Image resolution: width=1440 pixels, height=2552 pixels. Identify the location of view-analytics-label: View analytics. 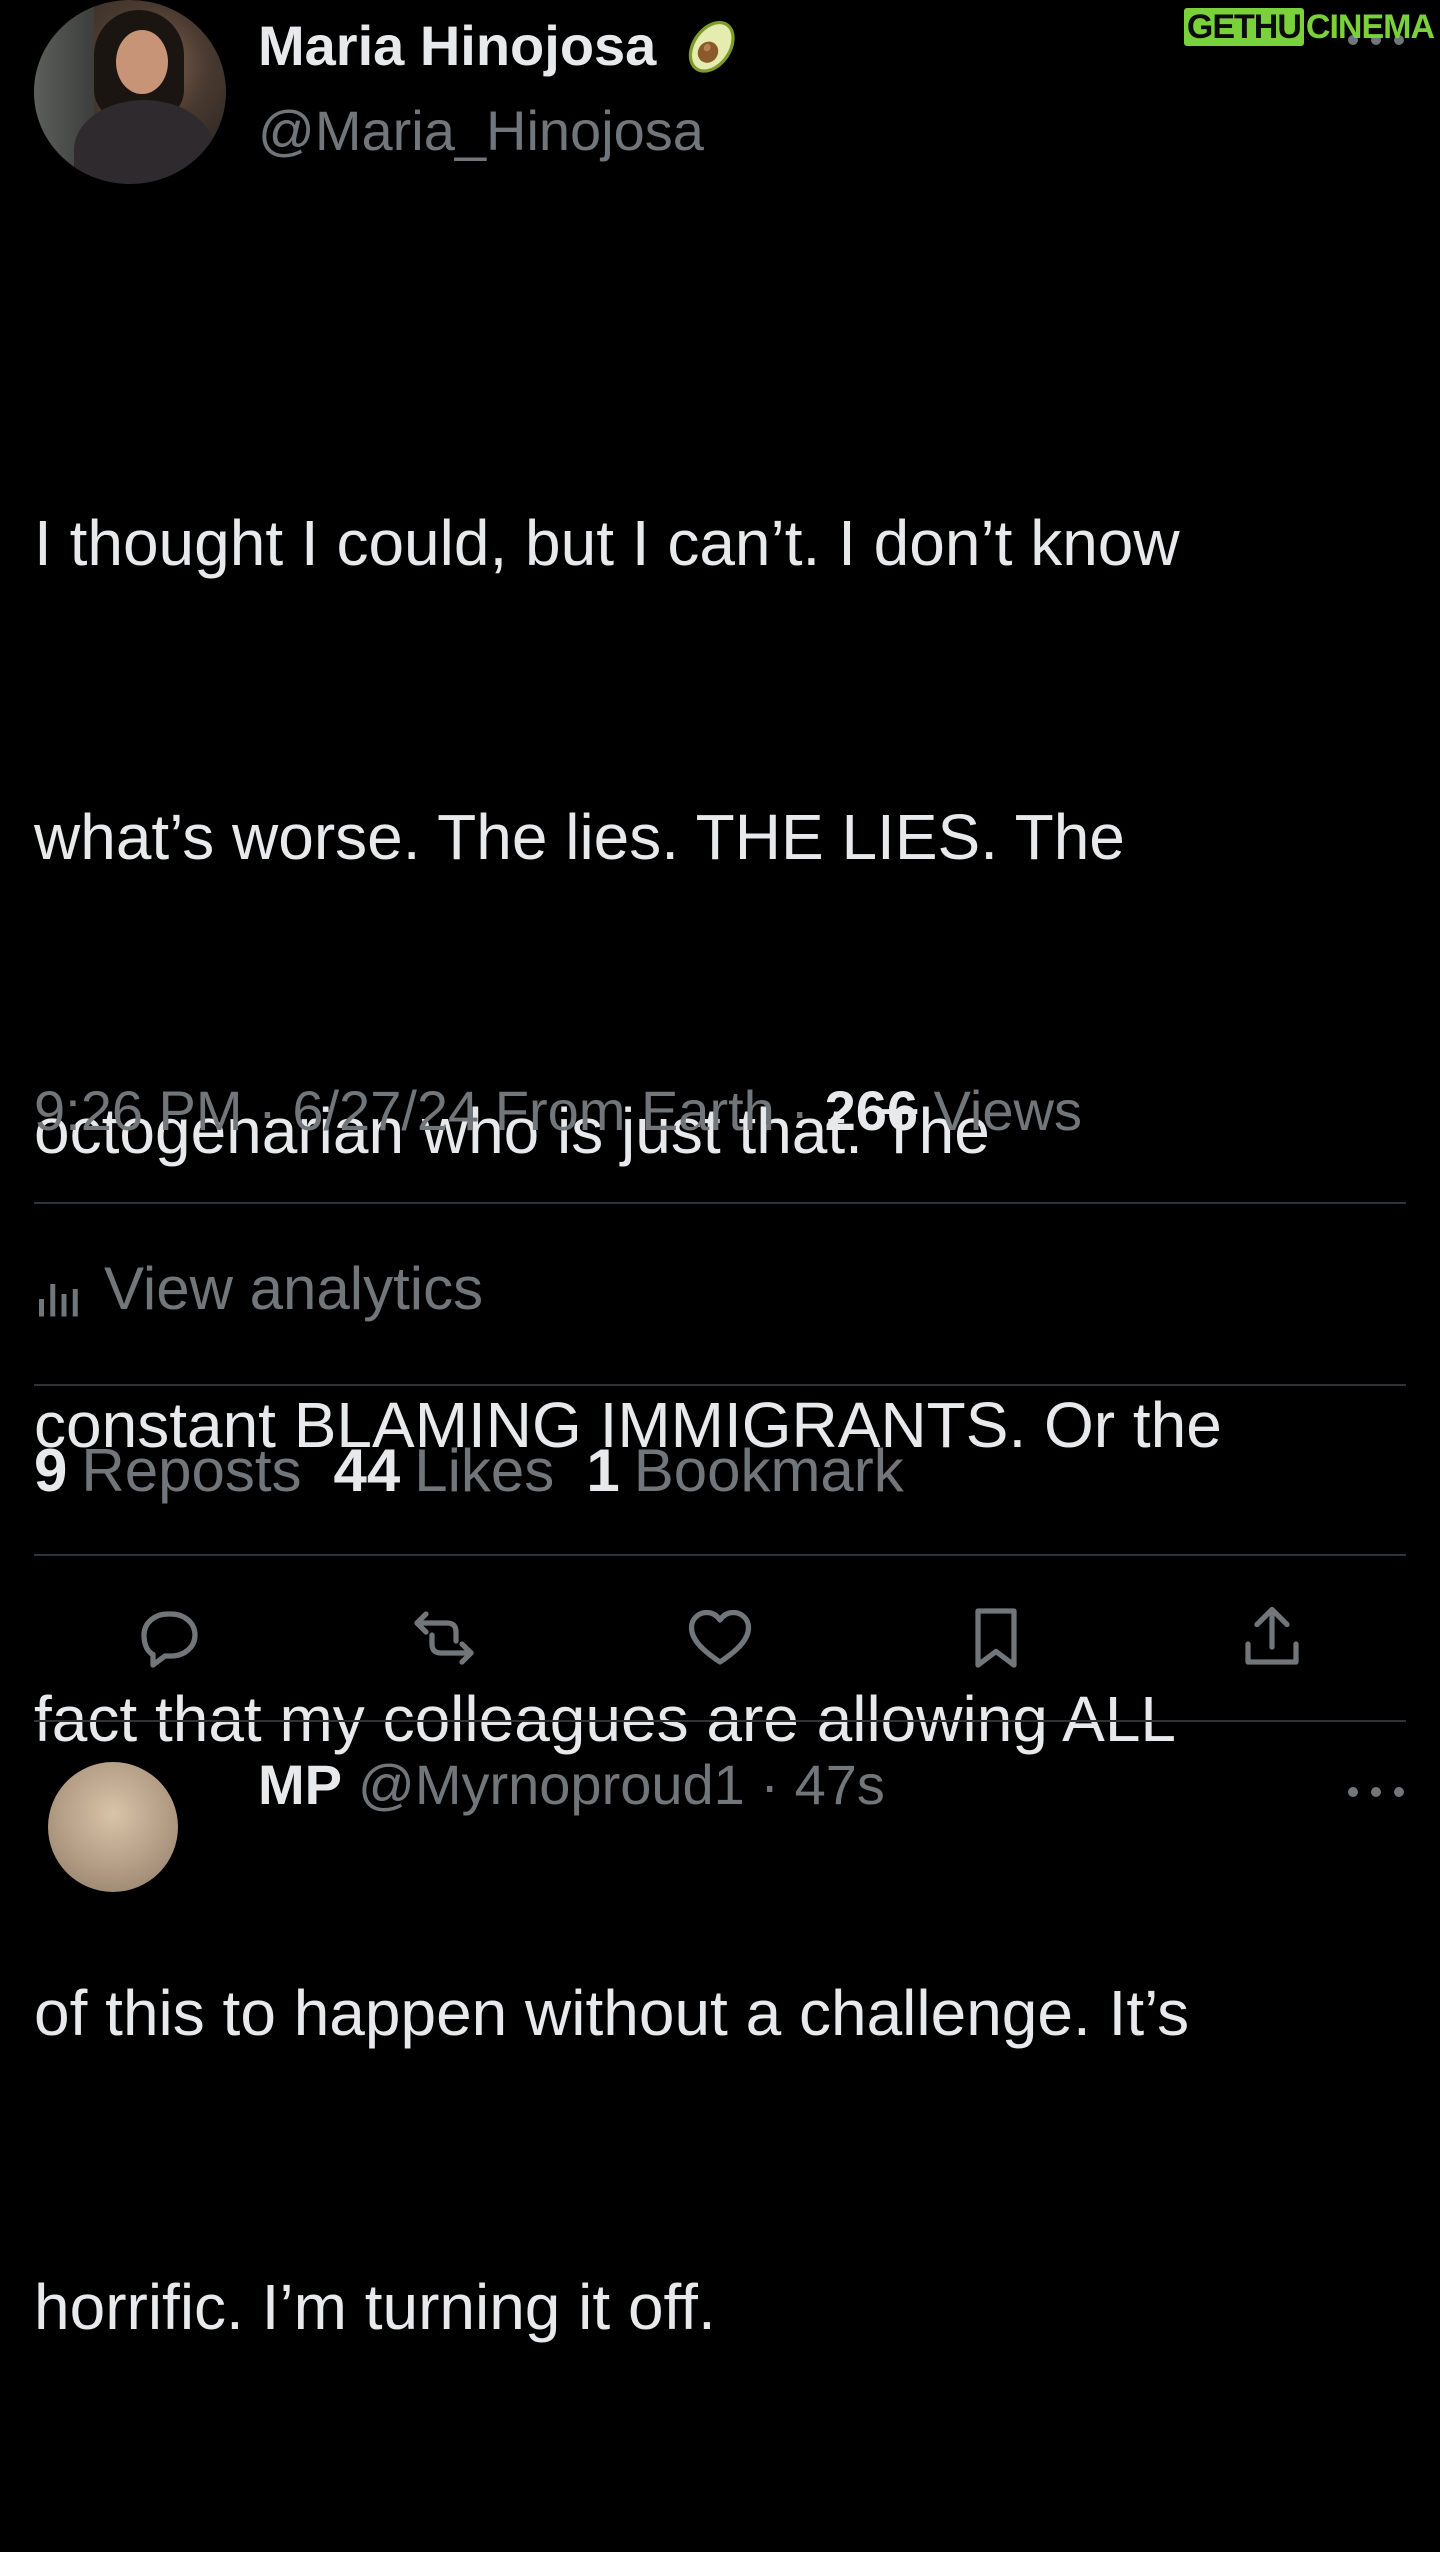
(294, 1288).